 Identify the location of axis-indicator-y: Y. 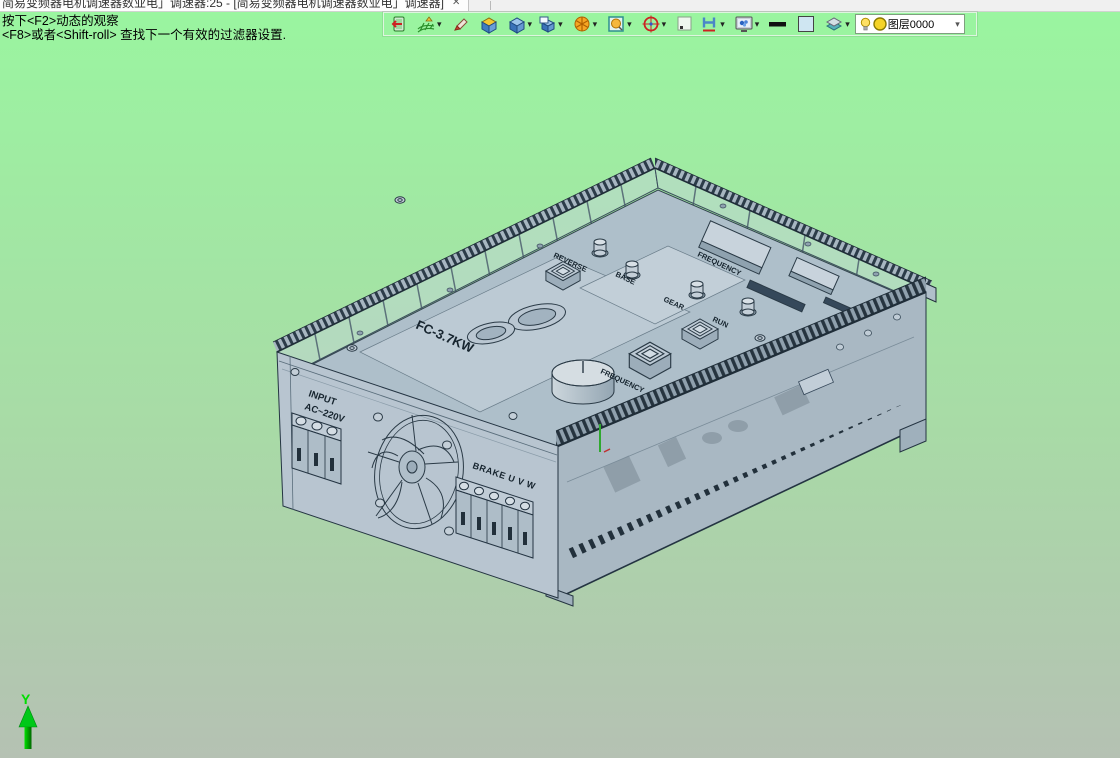
(28, 720).